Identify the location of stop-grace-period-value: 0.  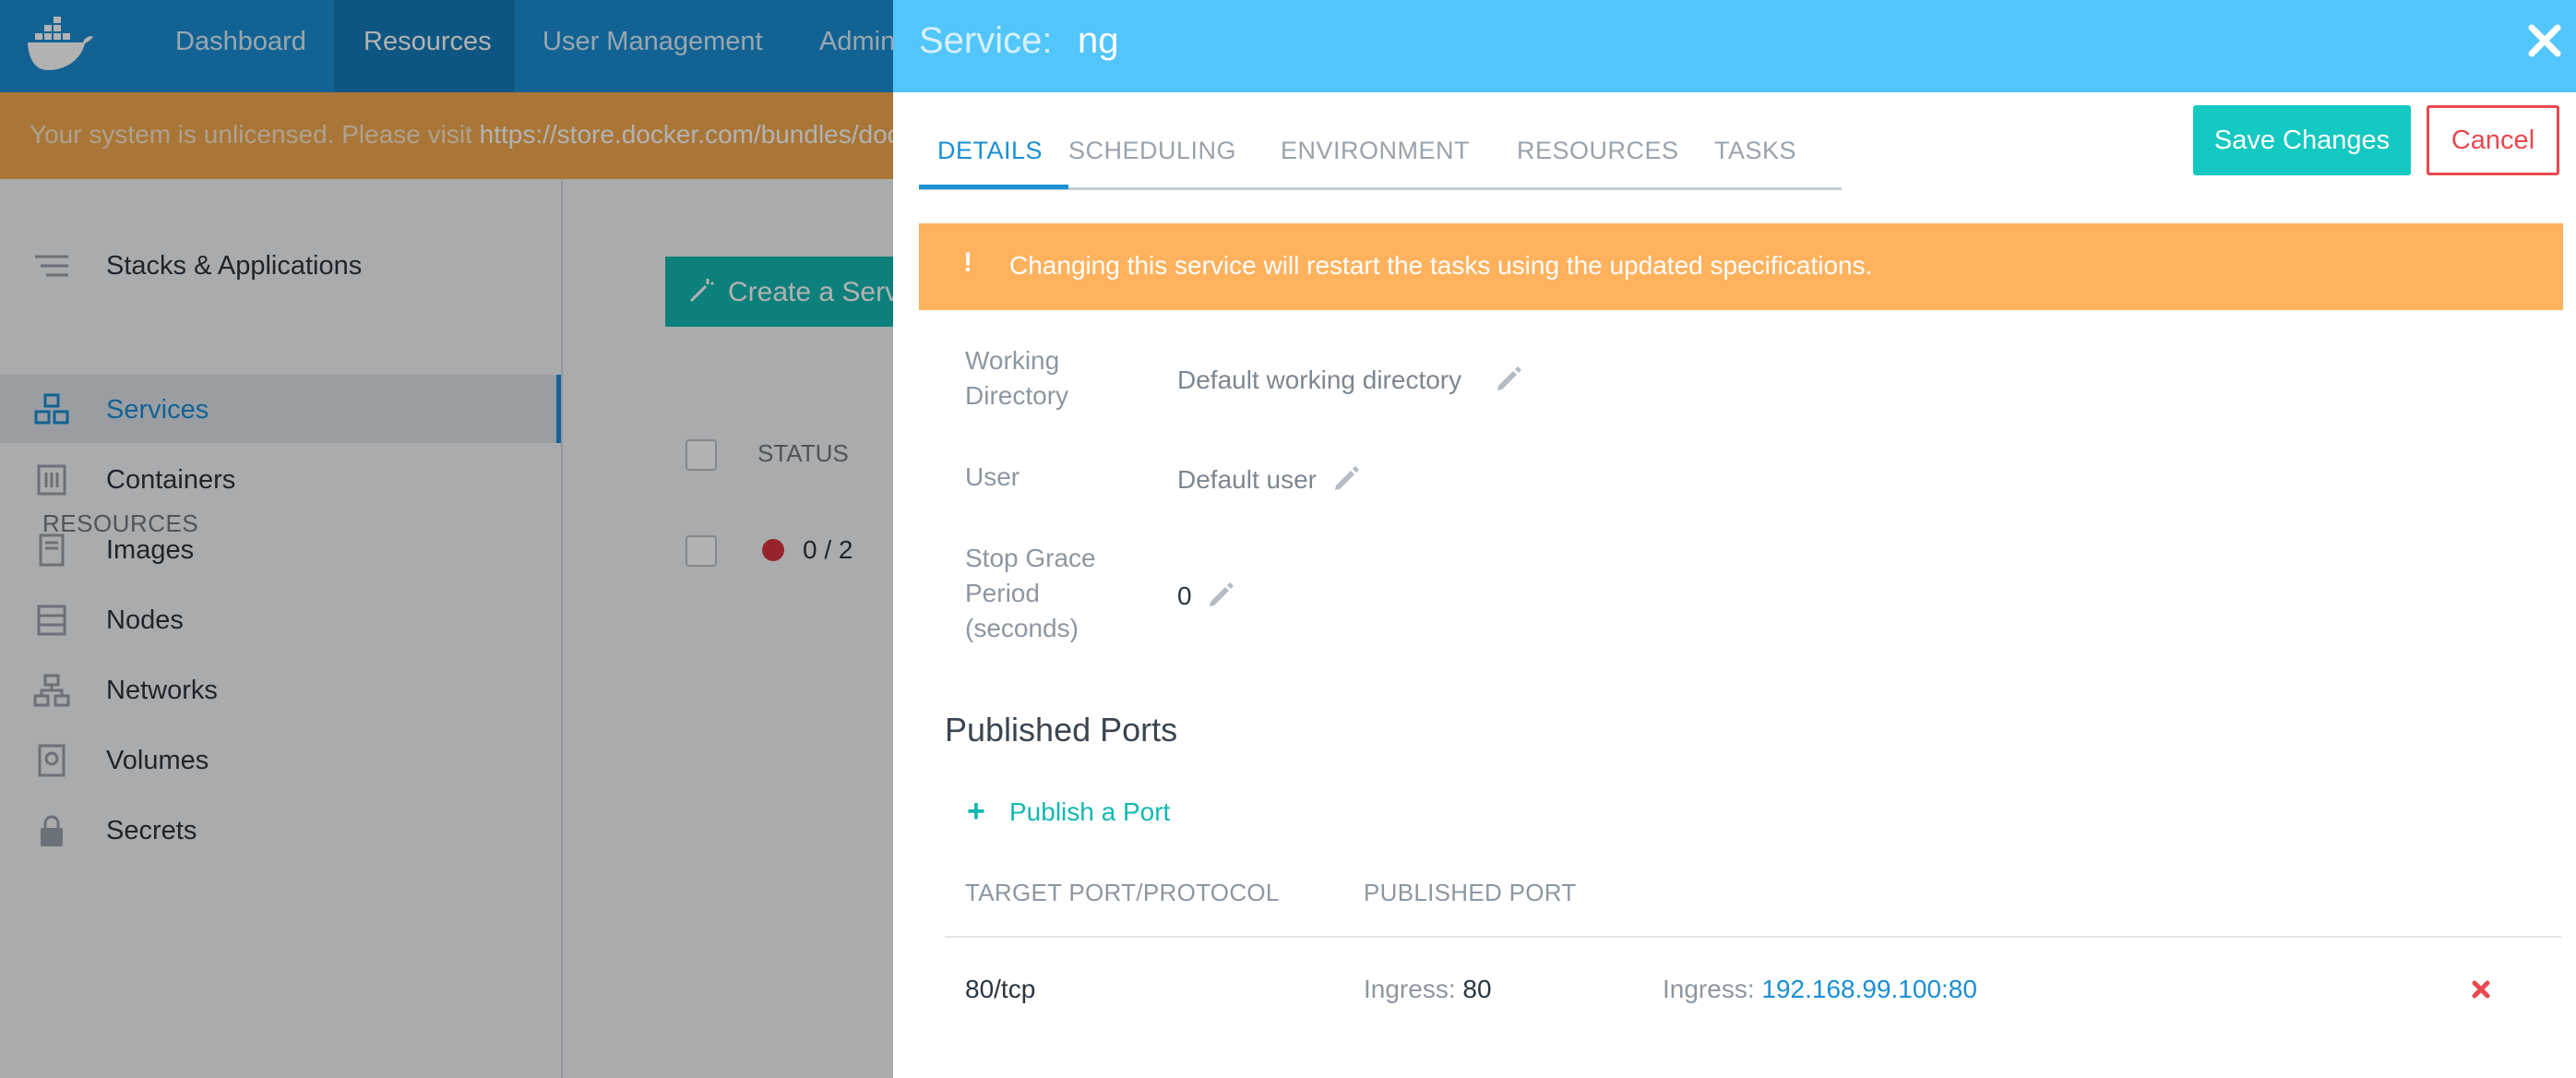
(1185, 595).